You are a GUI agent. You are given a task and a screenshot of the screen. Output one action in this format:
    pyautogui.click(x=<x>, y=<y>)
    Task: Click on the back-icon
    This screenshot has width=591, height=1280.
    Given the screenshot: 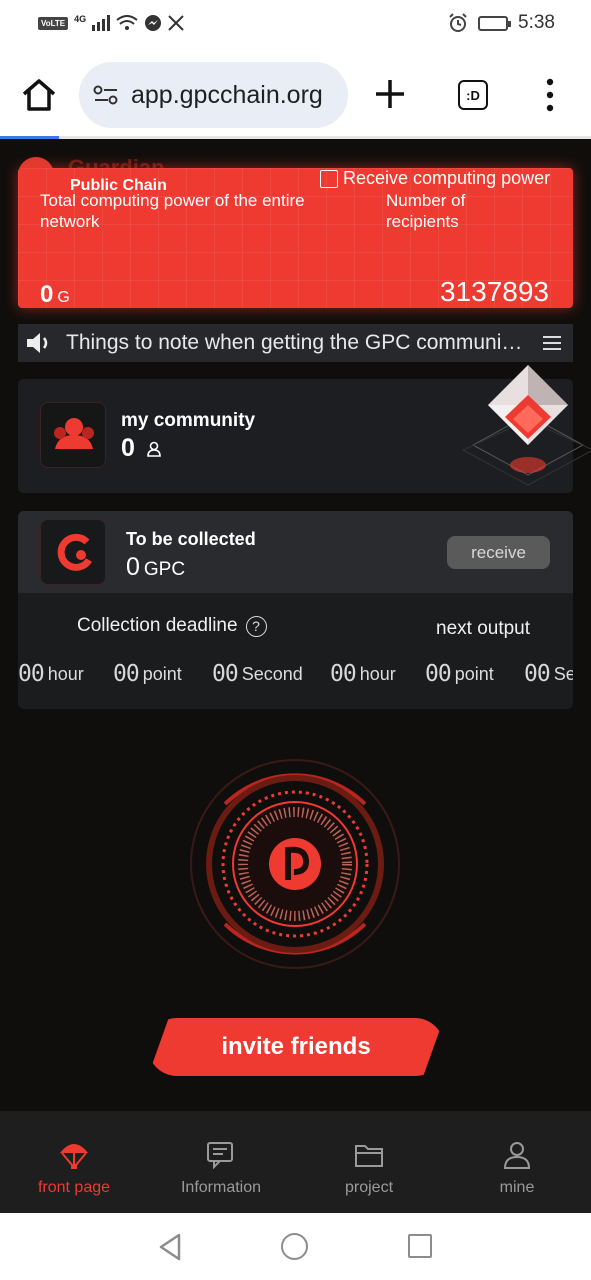 What is the action you would take?
    pyautogui.click(x=170, y=1247)
    